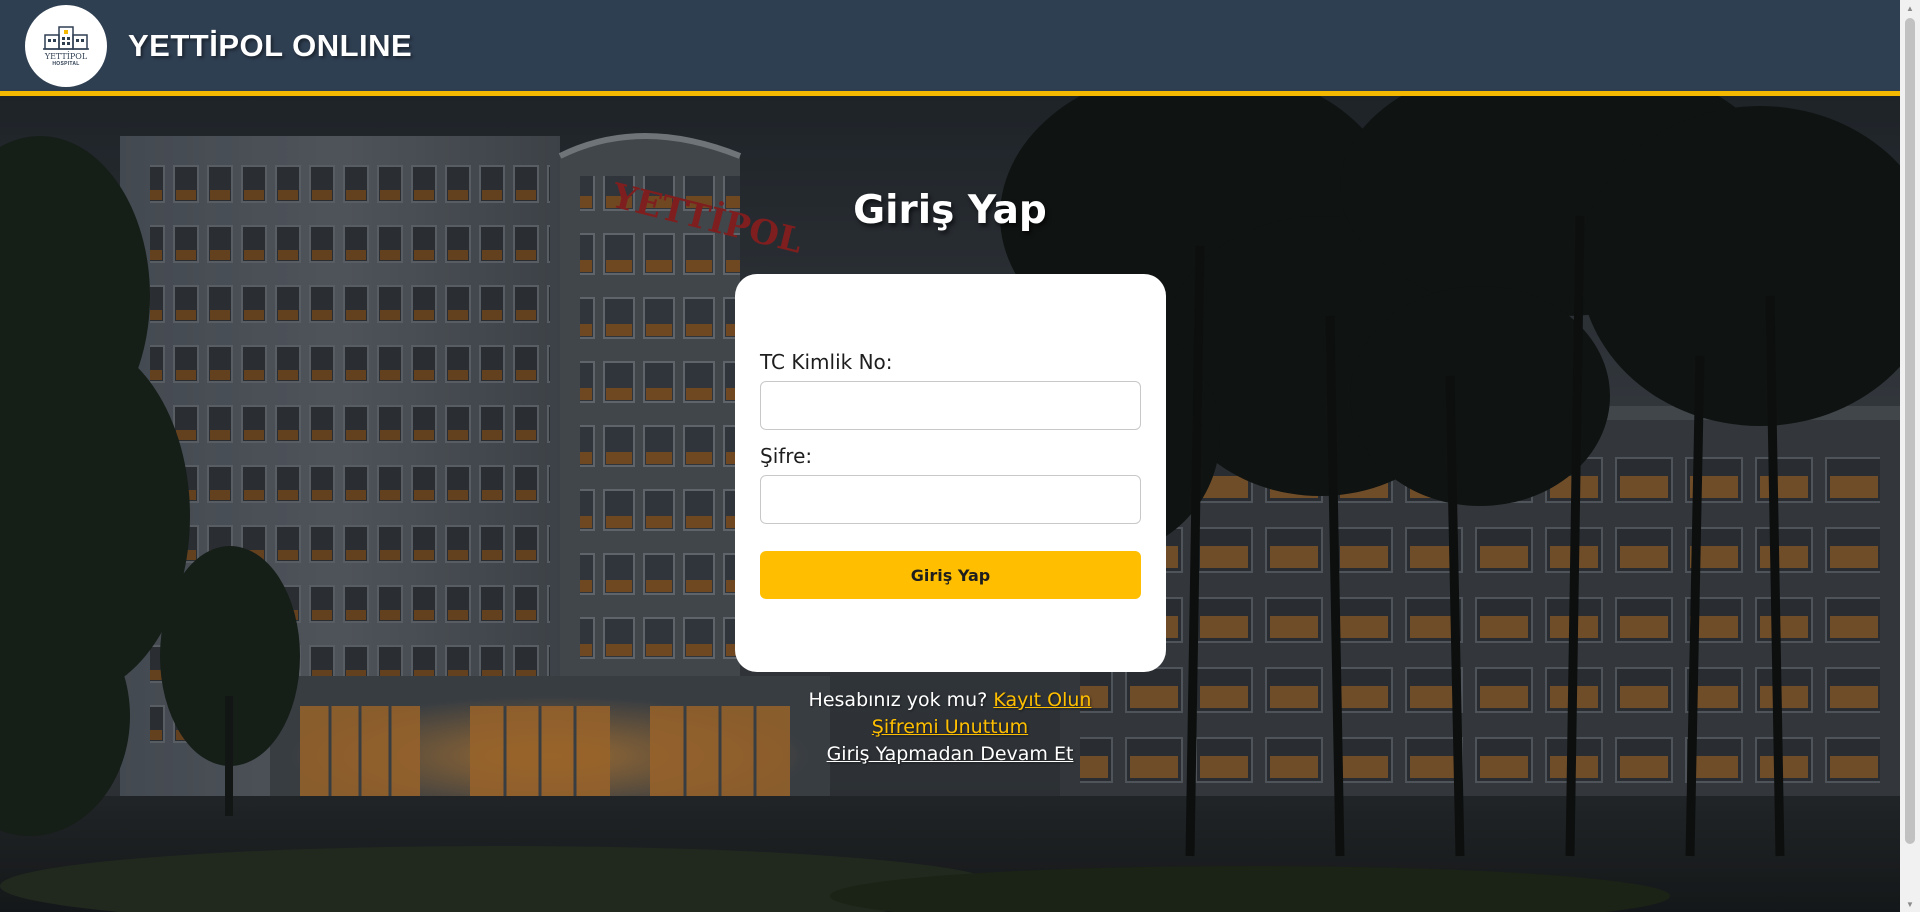 Image resolution: width=1920 pixels, height=912 pixels. I want to click on login-button: Giriş Yap, so click(950, 575).